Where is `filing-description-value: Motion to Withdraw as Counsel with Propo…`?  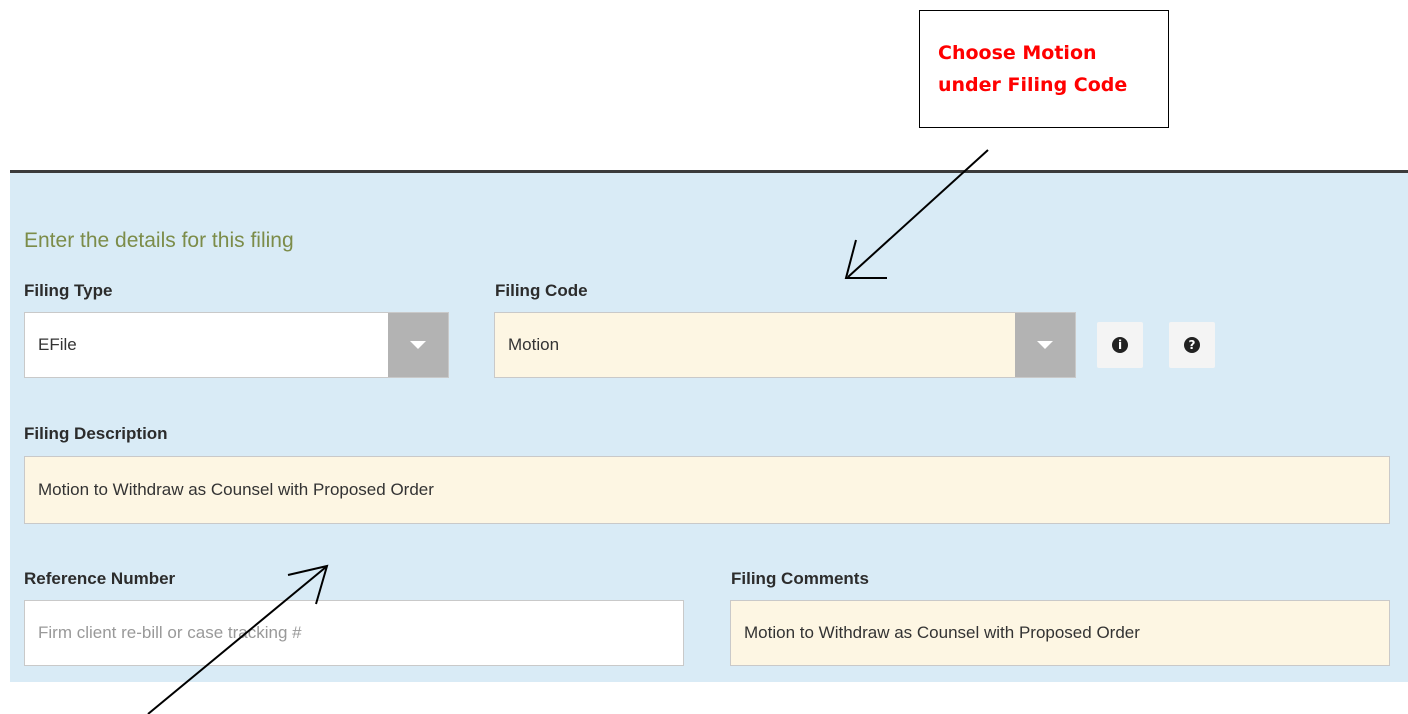 filing-description-value: Motion to Withdraw as Counsel with Propo… is located at coordinates (236, 489).